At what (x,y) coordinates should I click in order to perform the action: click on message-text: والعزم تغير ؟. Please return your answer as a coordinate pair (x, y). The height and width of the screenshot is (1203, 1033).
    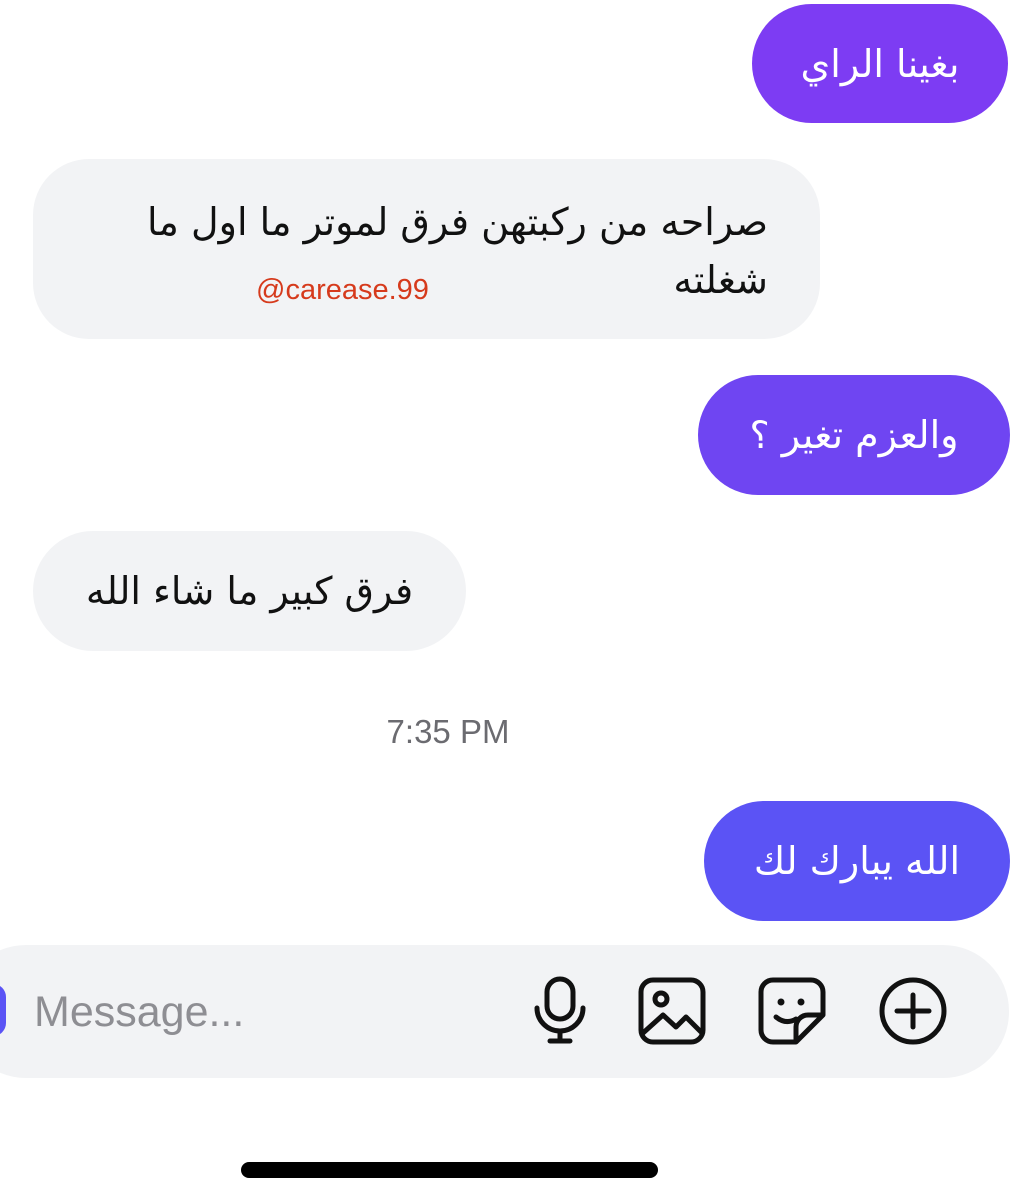
    Looking at the image, I should click on (854, 435).